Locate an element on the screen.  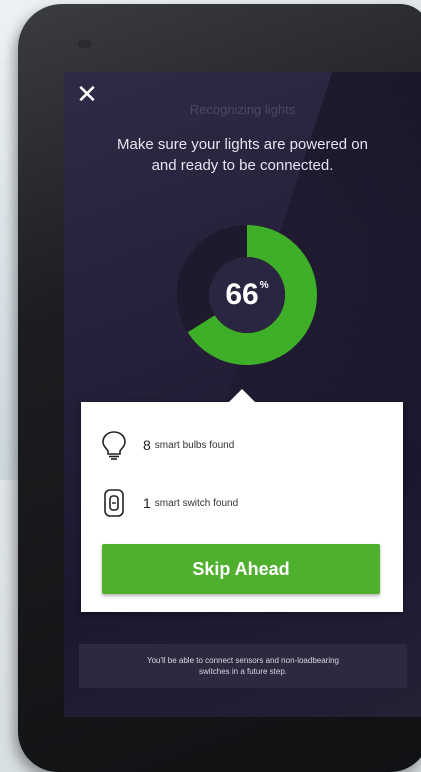
phone-speaker is located at coordinates (85, 44).